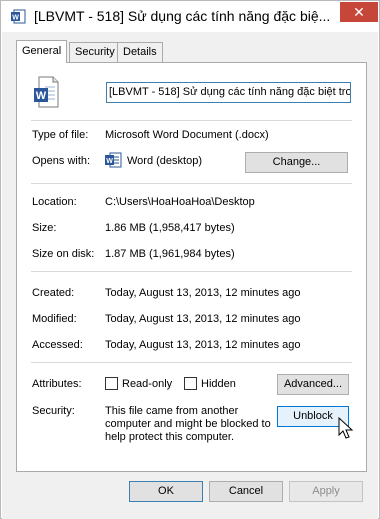 The height and width of the screenshot is (519, 380). Describe the element at coordinates (111, 383) in the screenshot. I see `readonly-checkbox` at that location.